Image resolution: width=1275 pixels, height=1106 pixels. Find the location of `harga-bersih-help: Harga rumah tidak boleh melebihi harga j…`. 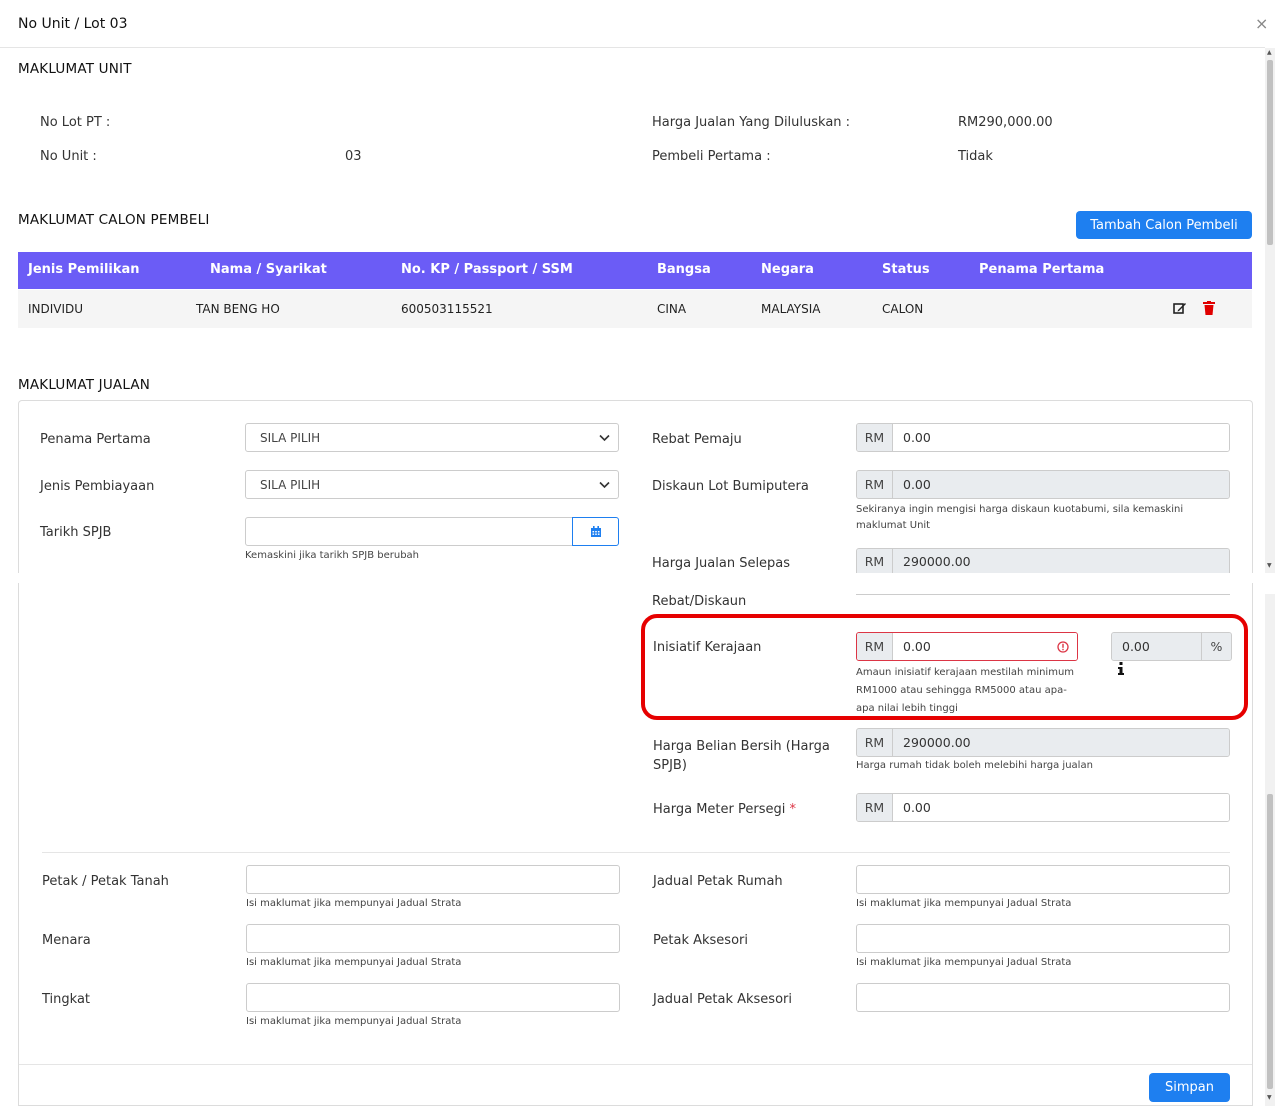

harga-bersih-help: Harga rumah tidak boleh melebihi harga j… is located at coordinates (974, 765).